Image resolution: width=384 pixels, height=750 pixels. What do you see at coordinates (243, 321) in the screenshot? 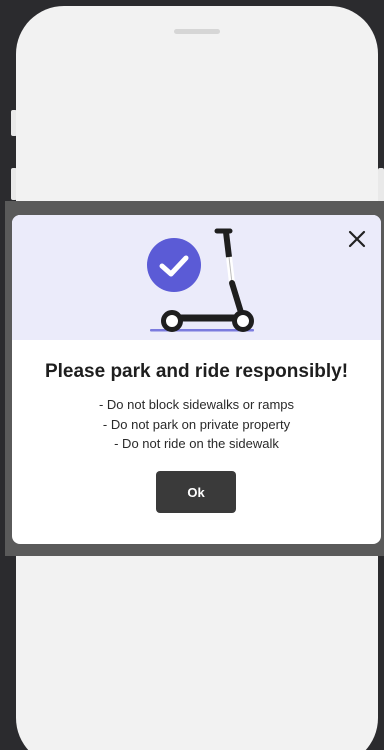
I see `scooter-front-wheel` at bounding box center [243, 321].